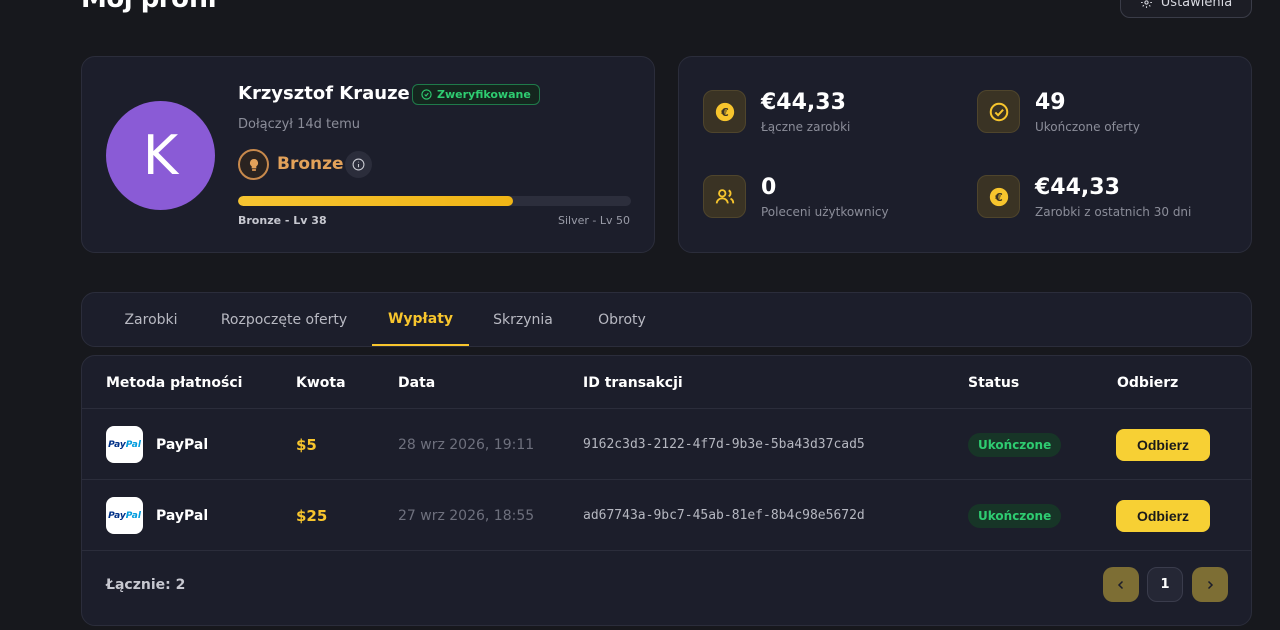 This screenshot has height=630, width=1280. Describe the element at coordinates (284, 319) in the screenshot. I see `tab-rozpoczete-oferty: Rozpoczęte oferty` at that location.